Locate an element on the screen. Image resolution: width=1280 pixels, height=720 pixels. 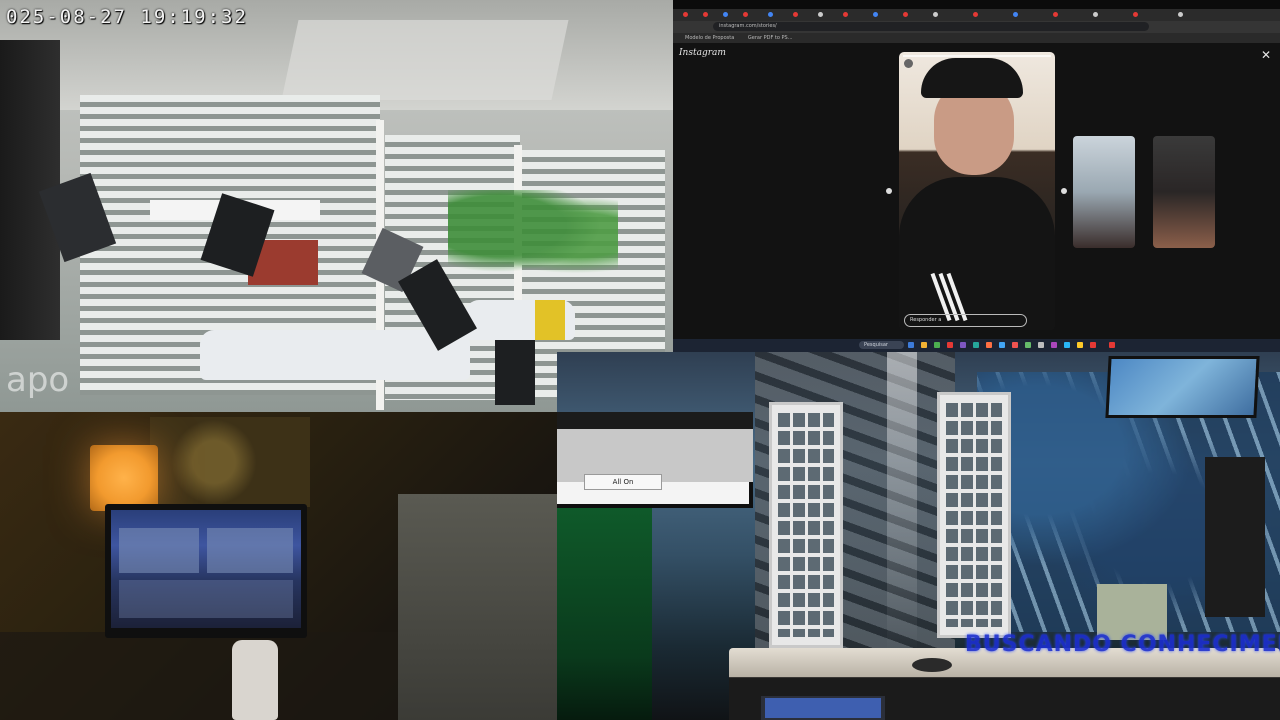
taskbar-search: Pesquisar is located at coordinates (881, 345).